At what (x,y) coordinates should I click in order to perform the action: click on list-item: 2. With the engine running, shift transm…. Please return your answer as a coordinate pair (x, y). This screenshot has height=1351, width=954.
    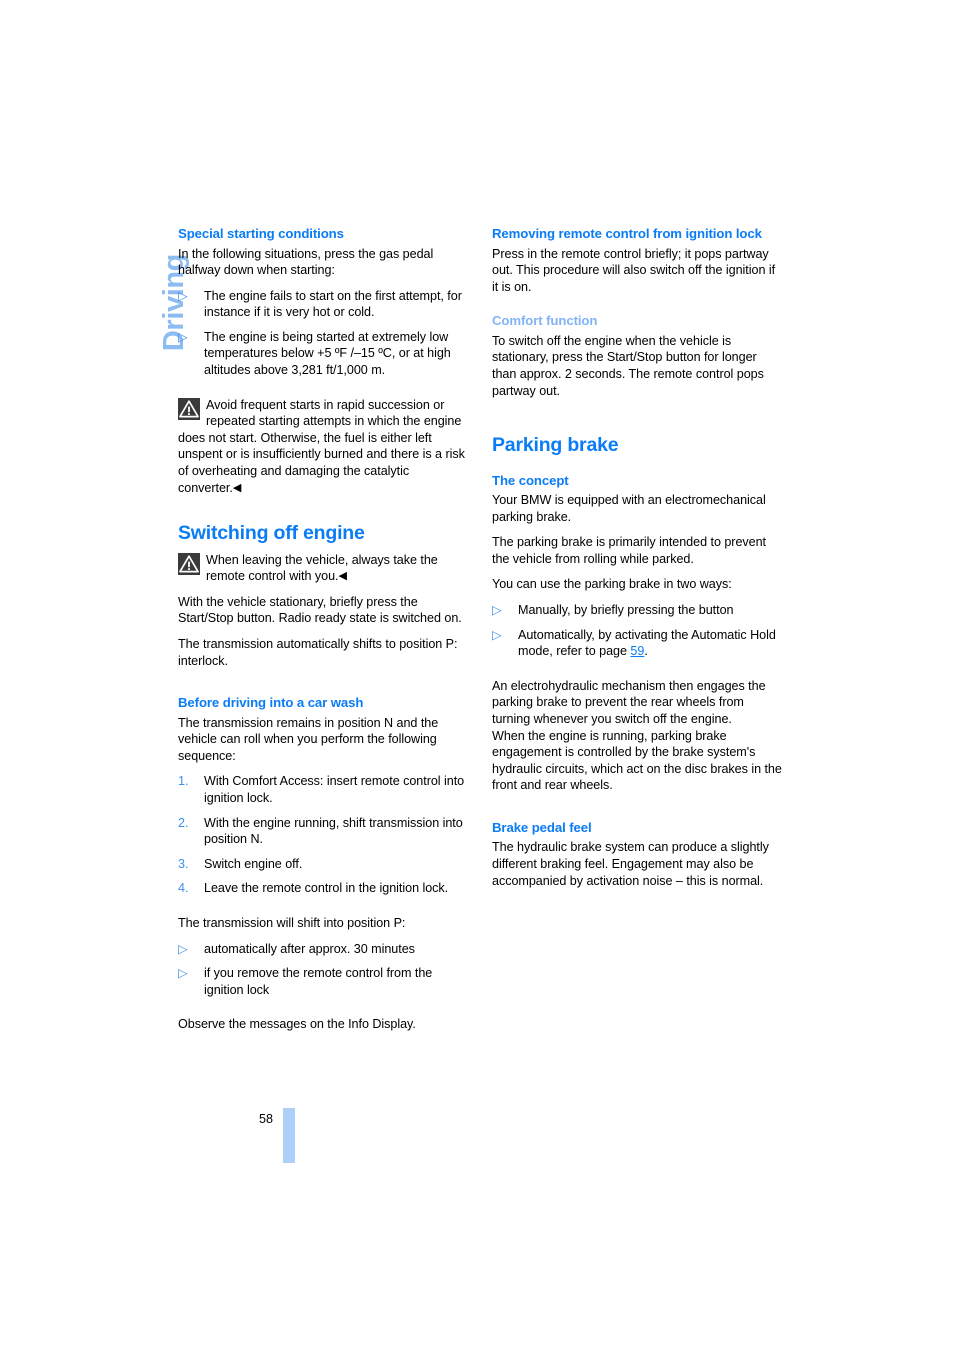
    Looking at the image, I should click on (324, 831).